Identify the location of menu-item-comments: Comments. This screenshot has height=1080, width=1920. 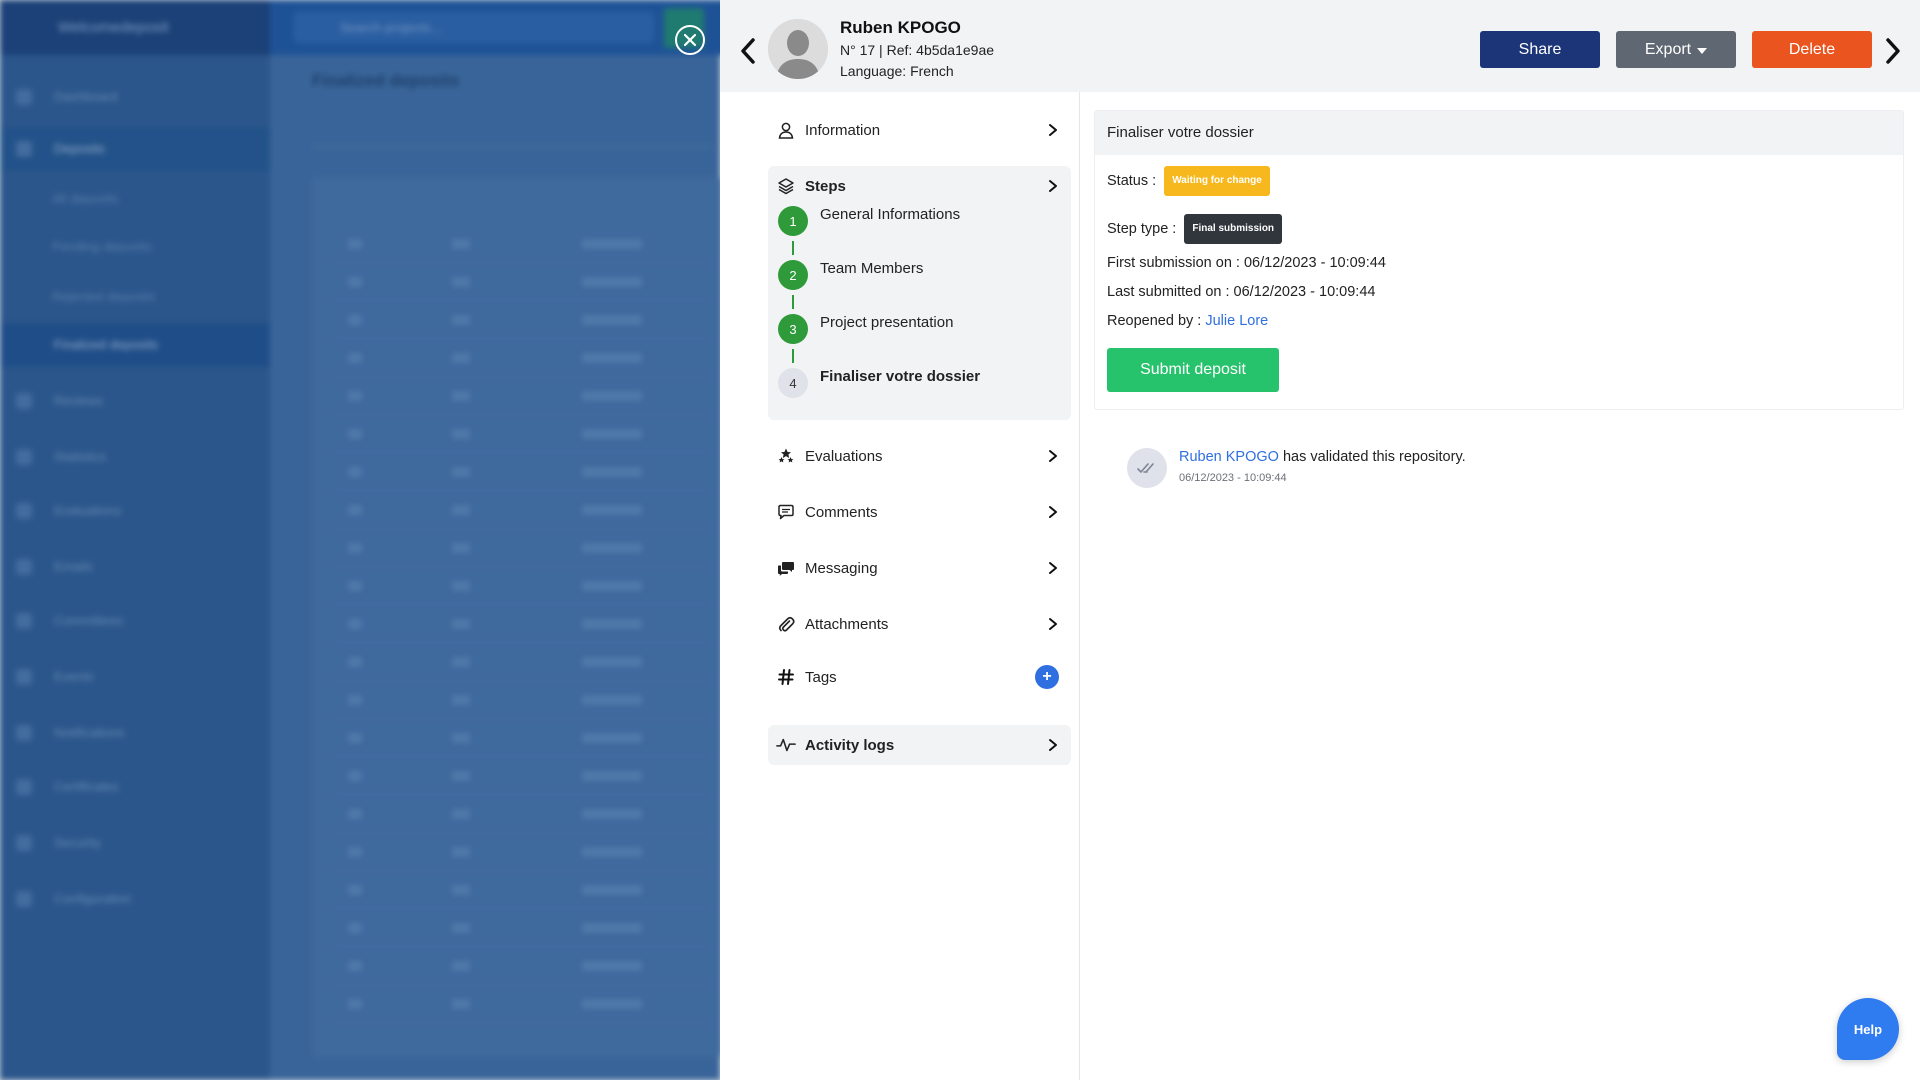
(919, 512).